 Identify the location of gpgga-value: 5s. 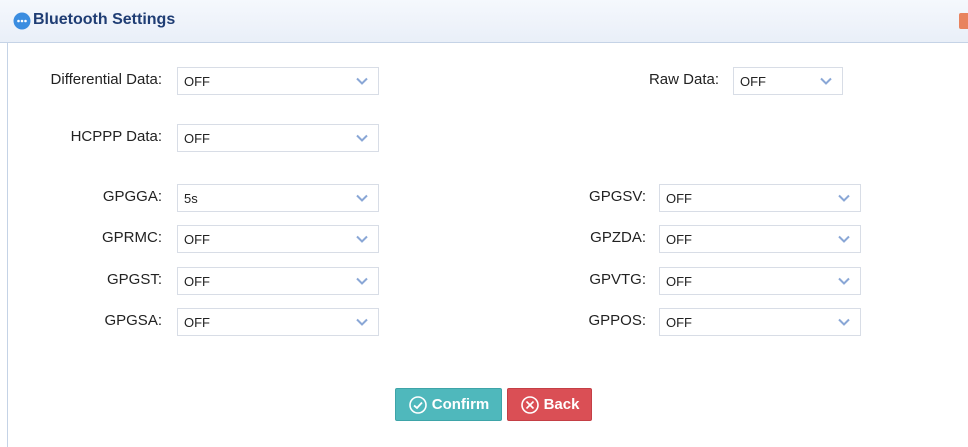
(191, 198).